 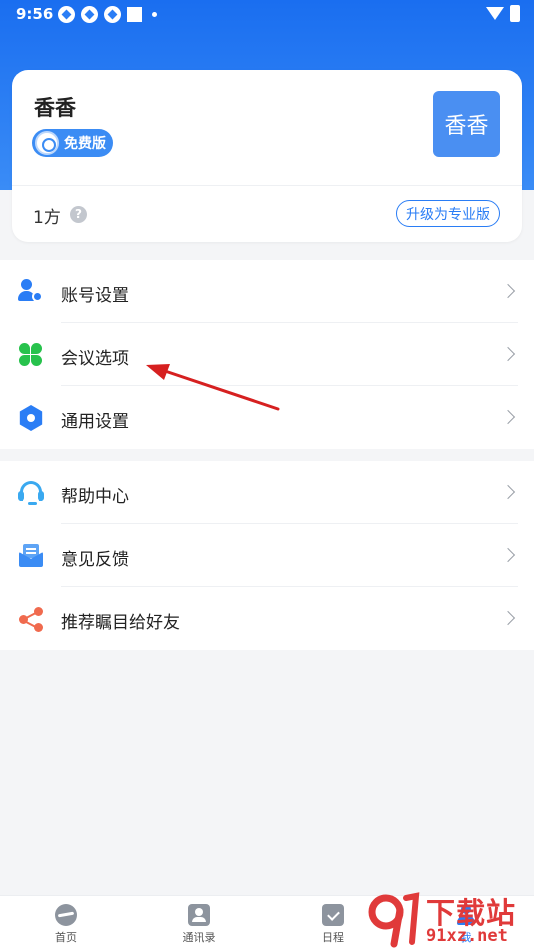 What do you see at coordinates (267, 492) in the screenshot?
I see `menu-item-help-center: 帮助中心` at bounding box center [267, 492].